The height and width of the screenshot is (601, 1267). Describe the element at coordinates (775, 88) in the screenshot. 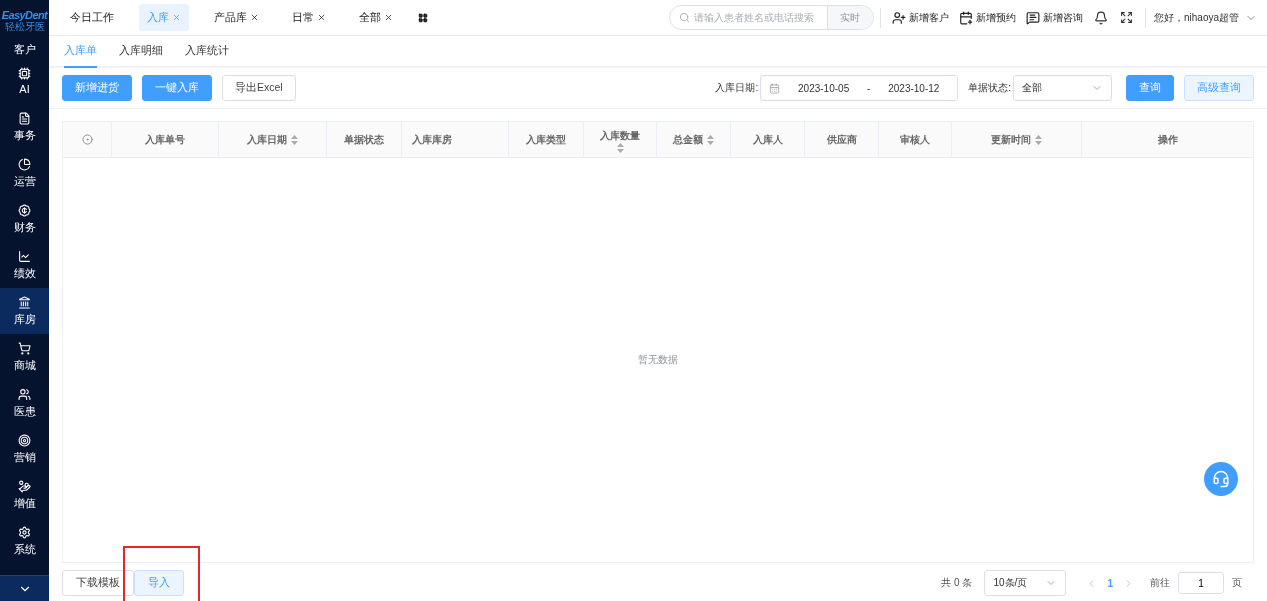

I see `calendar-icon` at that location.